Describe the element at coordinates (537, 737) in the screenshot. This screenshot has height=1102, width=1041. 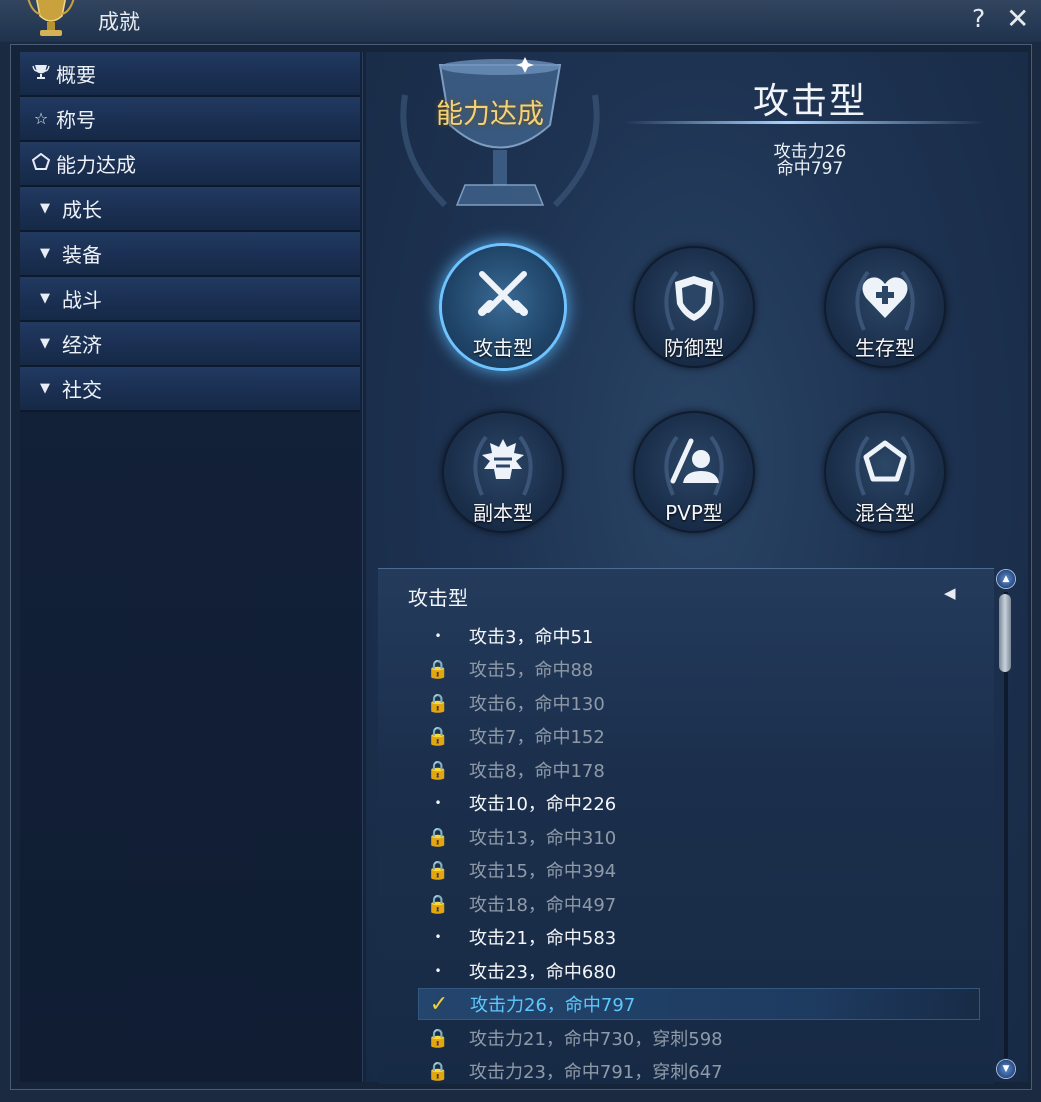
I see `list-item-text: 攻击7，命中152` at that location.